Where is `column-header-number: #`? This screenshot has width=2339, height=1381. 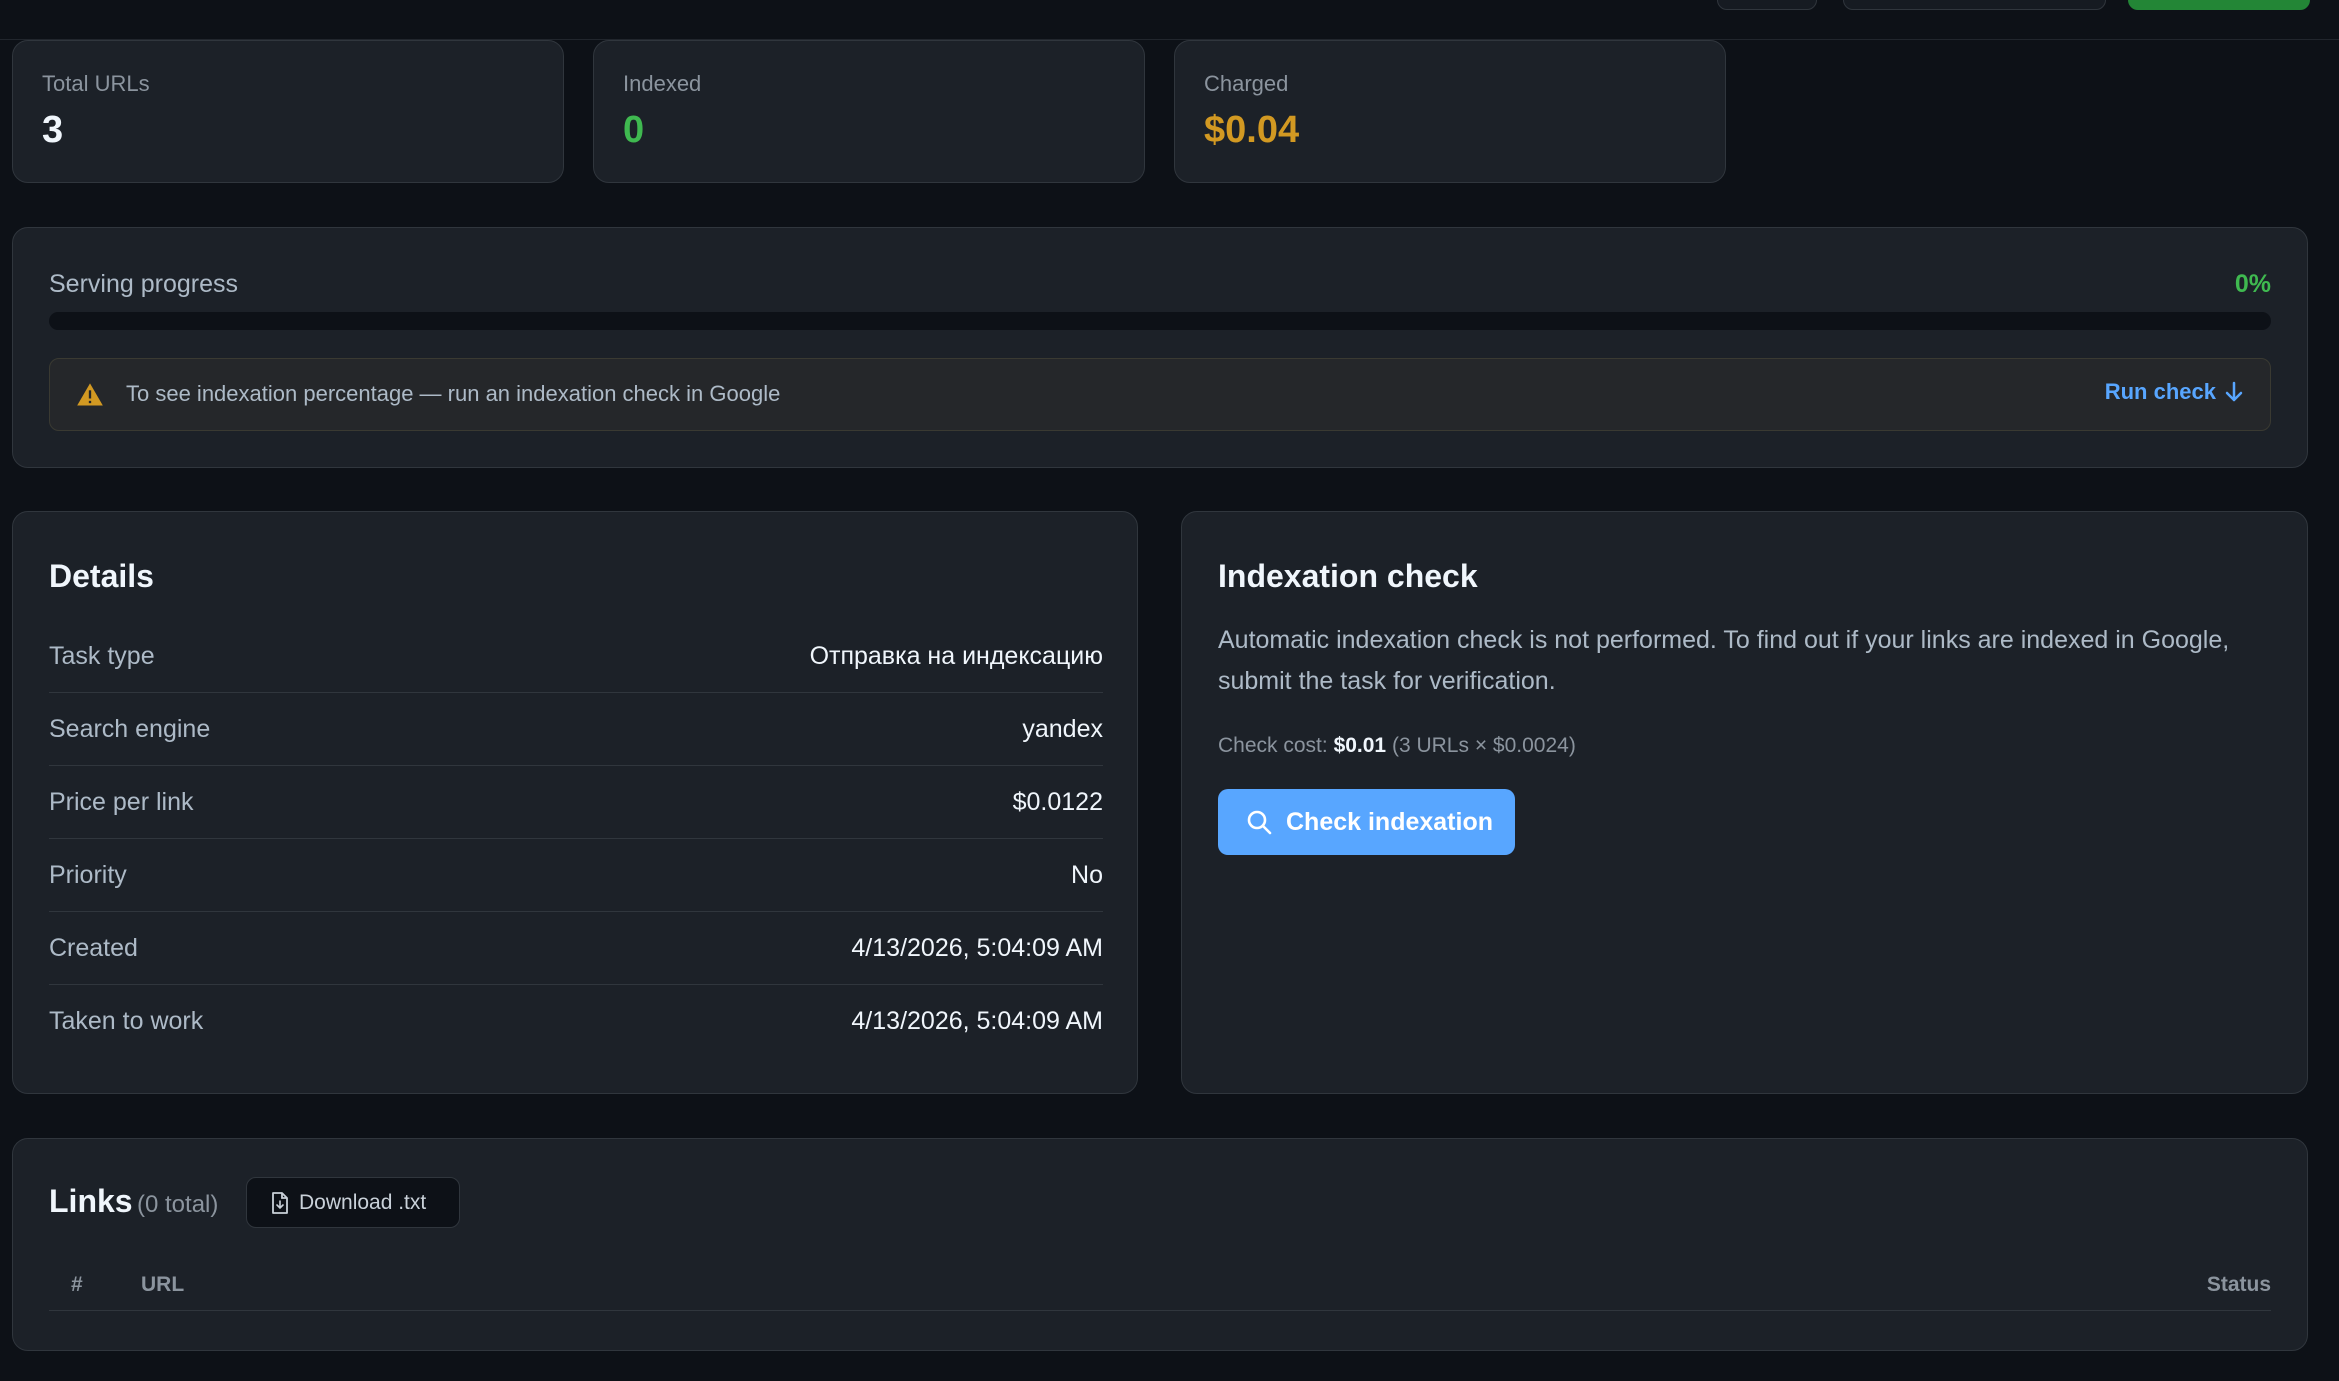 column-header-number: # is located at coordinates (77, 1285).